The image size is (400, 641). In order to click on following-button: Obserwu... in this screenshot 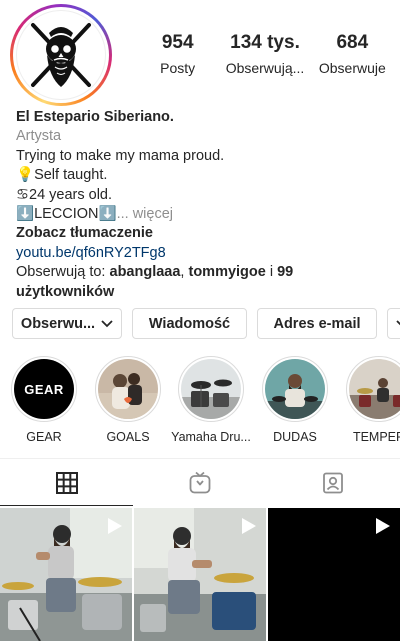, I will do `click(67, 323)`.